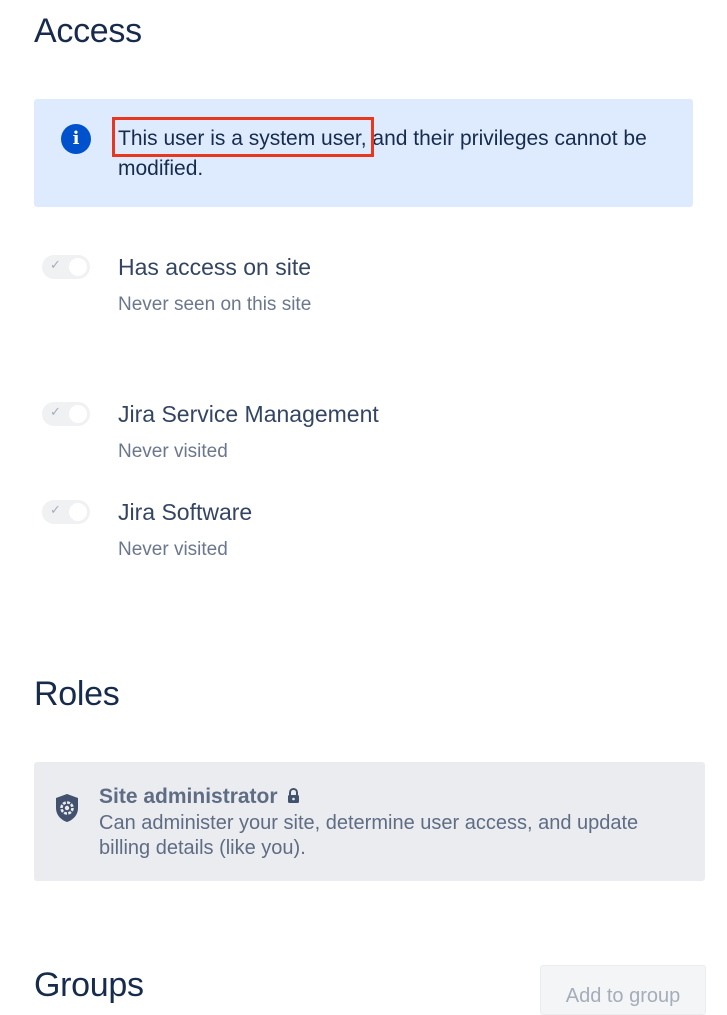 The height and width of the screenshot is (1015, 727). Describe the element at coordinates (248, 414) in the screenshot. I see `jira-service-management-title: Jira Service Management` at that location.